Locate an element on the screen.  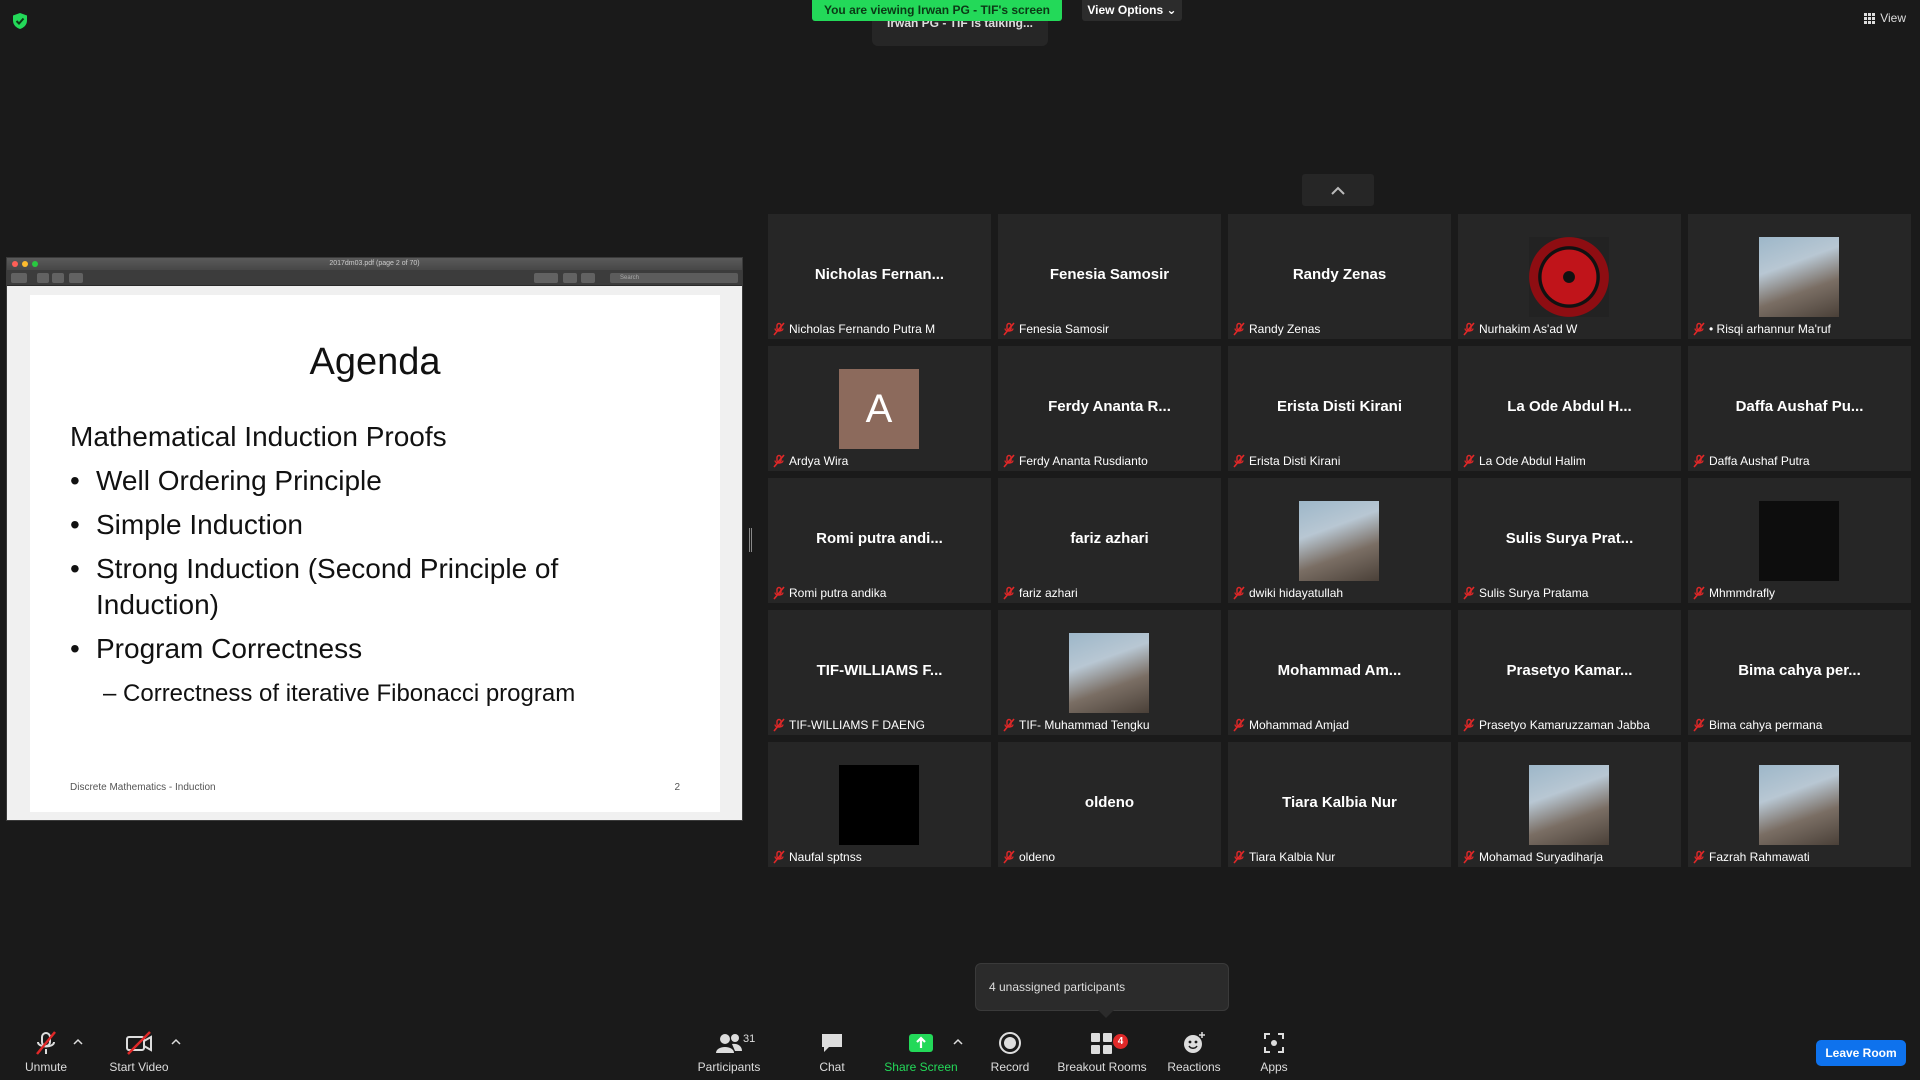
share-screen-label: Share Screen is located at coordinates (921, 1067).